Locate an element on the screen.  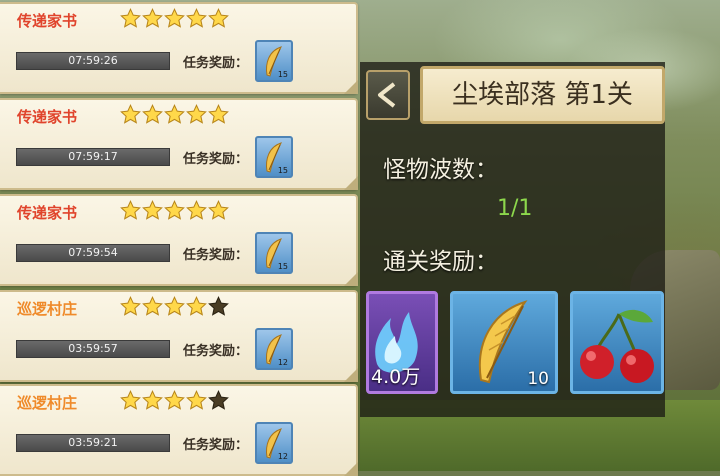
stage-title-plate: 尘埃部落 第1关 is located at coordinates (542, 95).